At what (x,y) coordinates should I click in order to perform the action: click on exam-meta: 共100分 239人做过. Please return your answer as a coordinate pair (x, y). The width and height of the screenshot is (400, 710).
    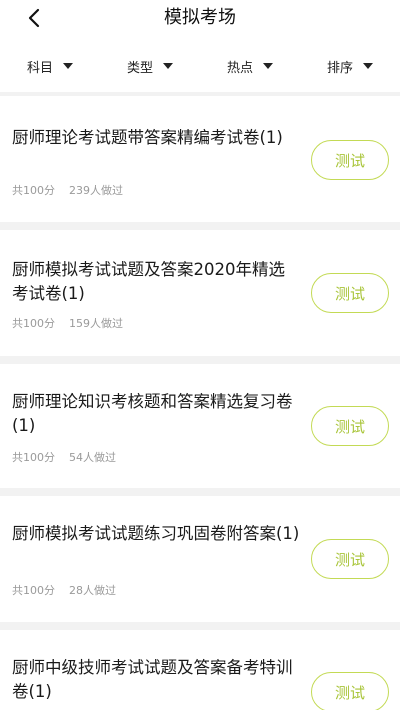
    Looking at the image, I should click on (67, 190).